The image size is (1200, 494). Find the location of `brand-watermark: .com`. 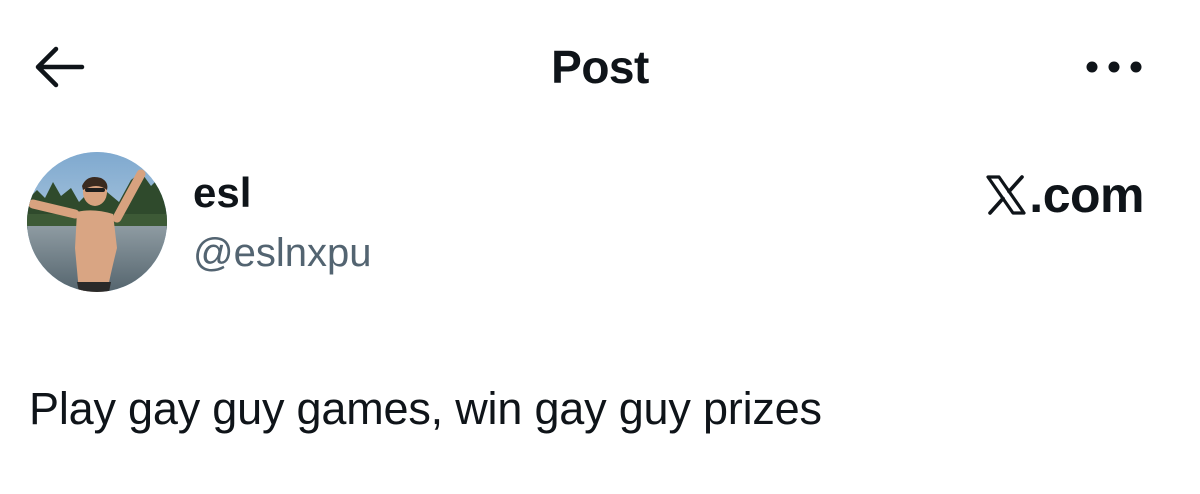

brand-watermark: .com is located at coordinates (1064, 195).